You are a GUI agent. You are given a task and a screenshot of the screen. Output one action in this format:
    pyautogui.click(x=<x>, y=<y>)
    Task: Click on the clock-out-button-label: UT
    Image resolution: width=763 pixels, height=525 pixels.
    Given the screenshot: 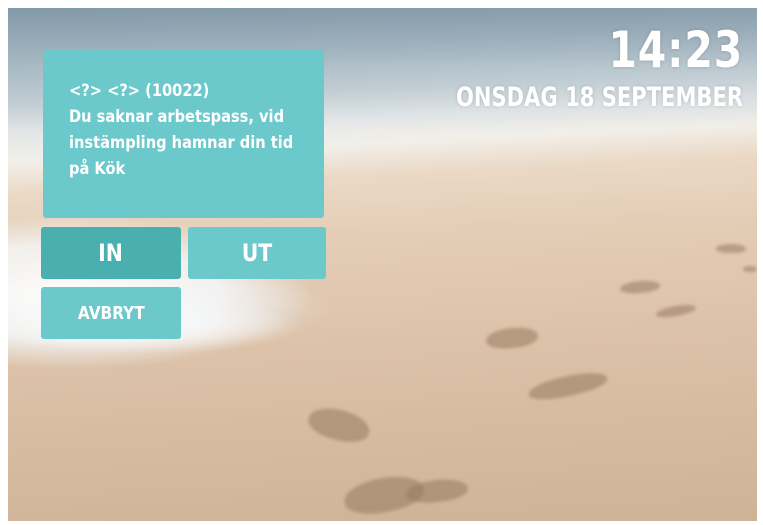 What is the action you would take?
    pyautogui.click(x=257, y=253)
    